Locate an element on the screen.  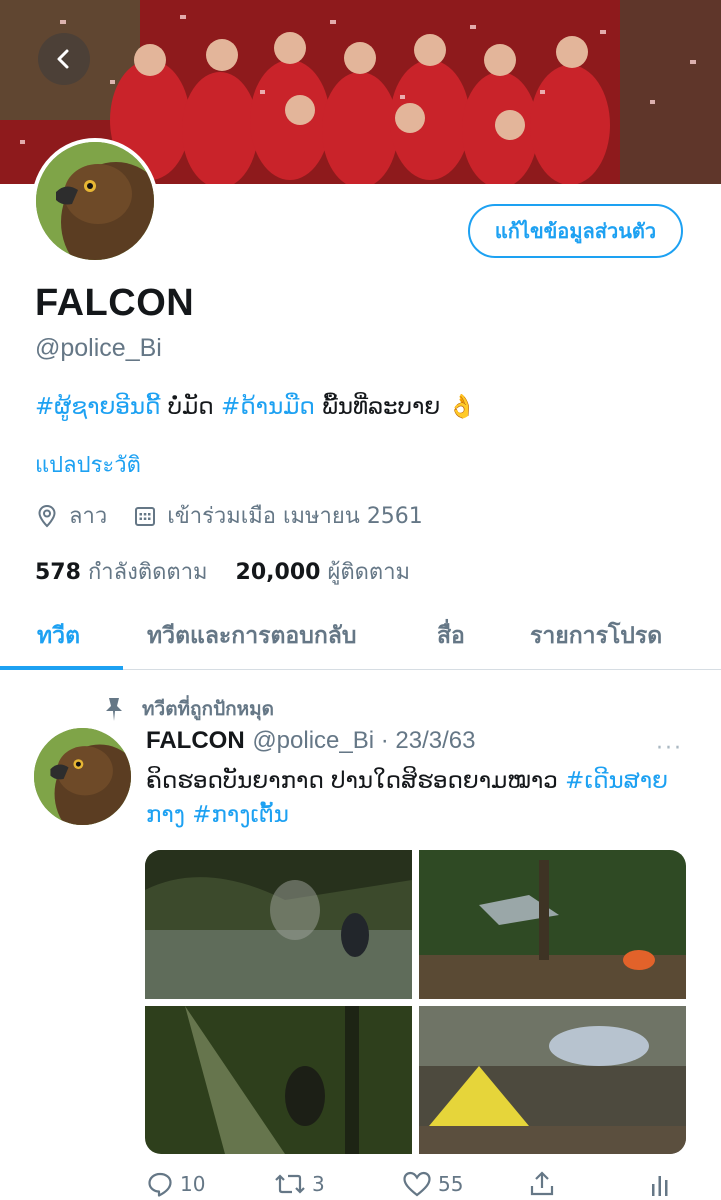
retweet-count: 3 is located at coordinates (318, 1184).